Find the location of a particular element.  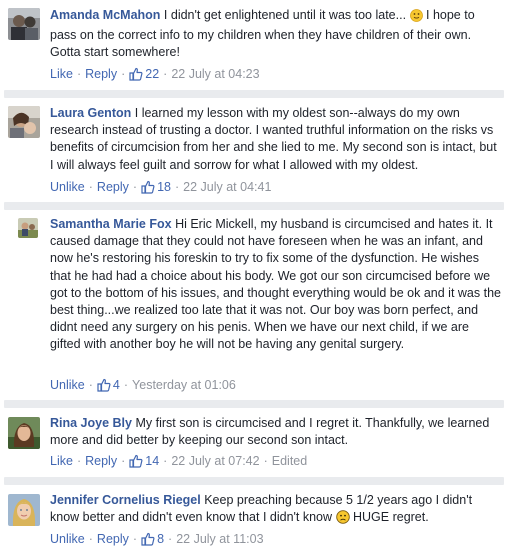

like-count-link: 4 is located at coordinates (108, 385).